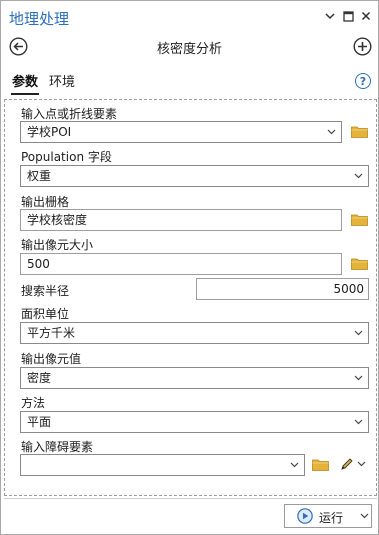  I want to click on close-icon, so click(366, 16).